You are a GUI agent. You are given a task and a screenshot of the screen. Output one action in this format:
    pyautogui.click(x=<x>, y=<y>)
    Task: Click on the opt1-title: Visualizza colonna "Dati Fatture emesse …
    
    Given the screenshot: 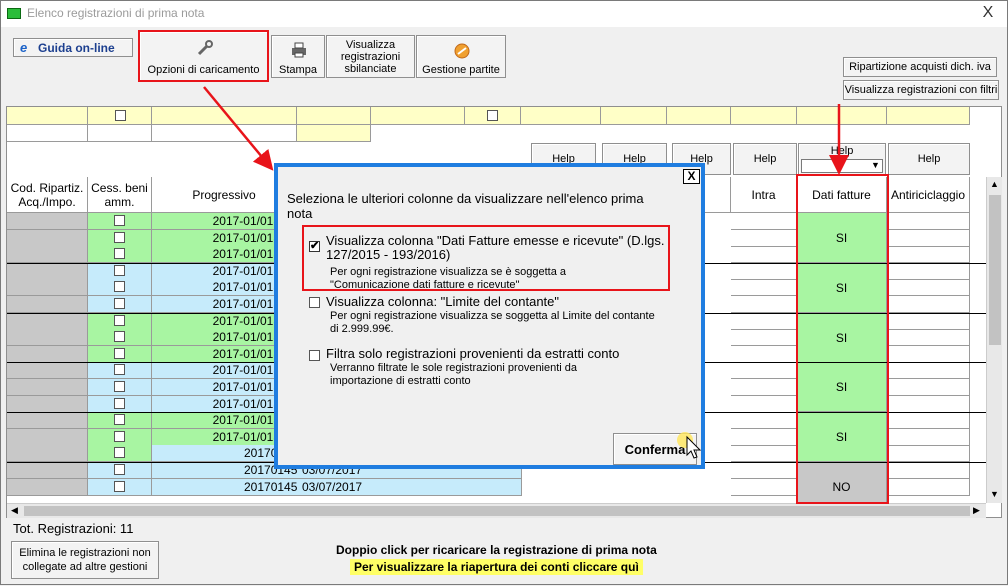 What is the action you would take?
    pyautogui.click(x=495, y=247)
    